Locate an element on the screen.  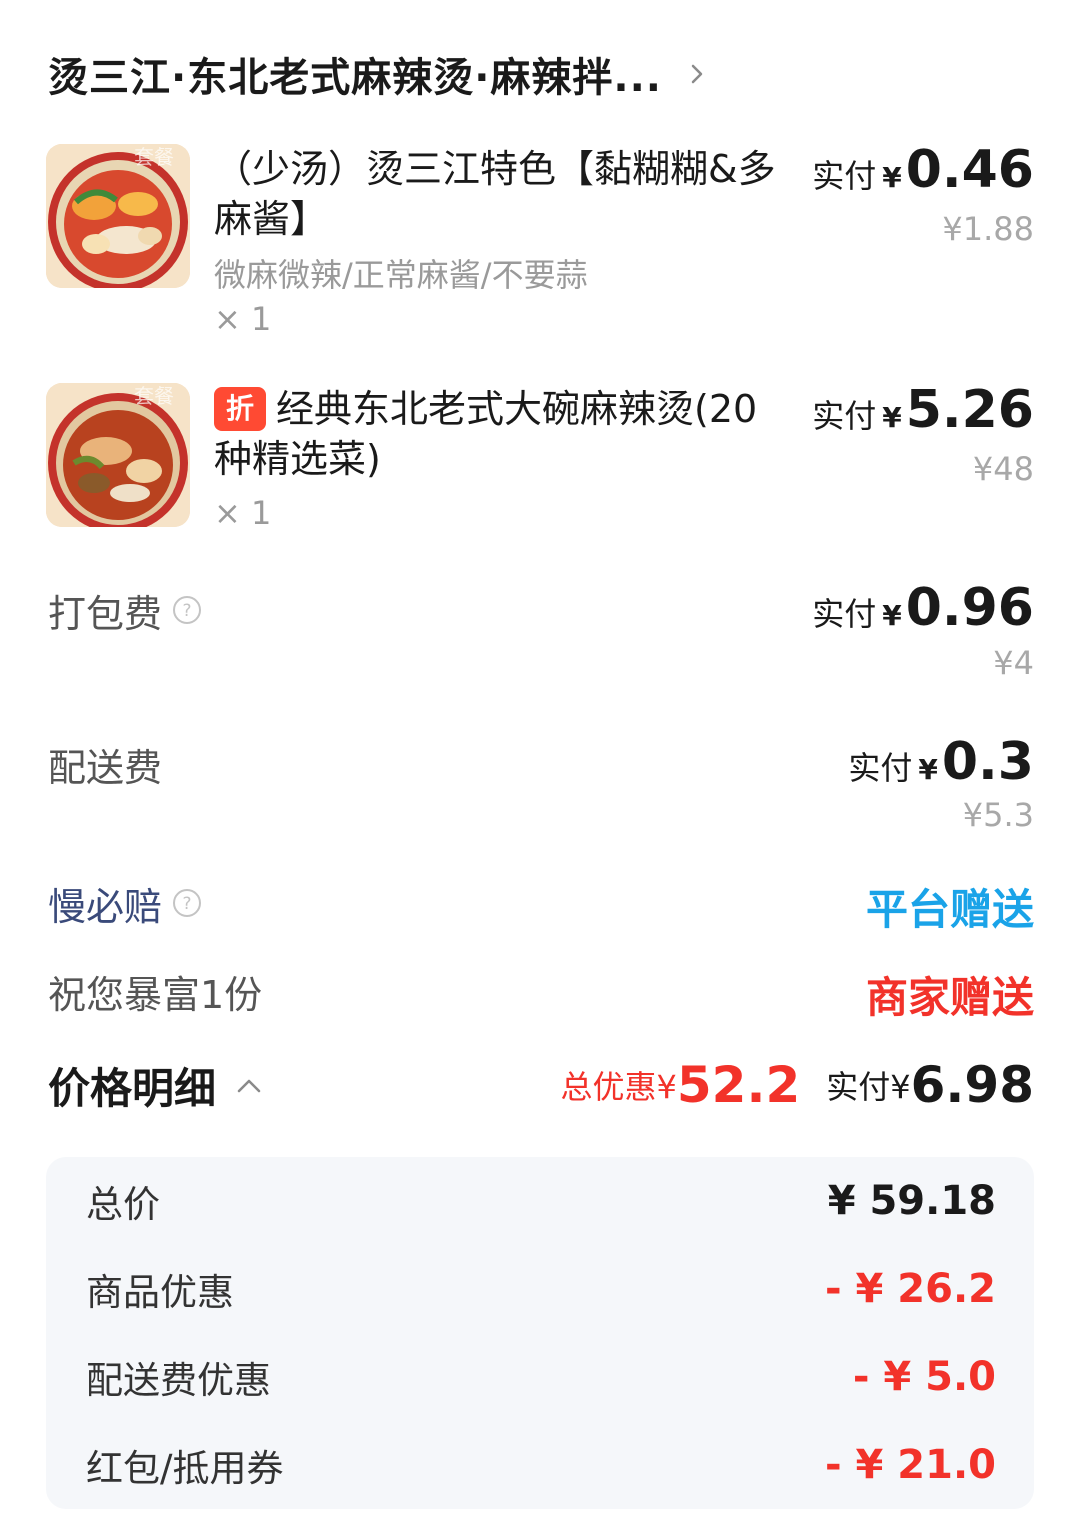
slow-compensation-row: 慢必赔 ? is located at coordinates (125, 903).